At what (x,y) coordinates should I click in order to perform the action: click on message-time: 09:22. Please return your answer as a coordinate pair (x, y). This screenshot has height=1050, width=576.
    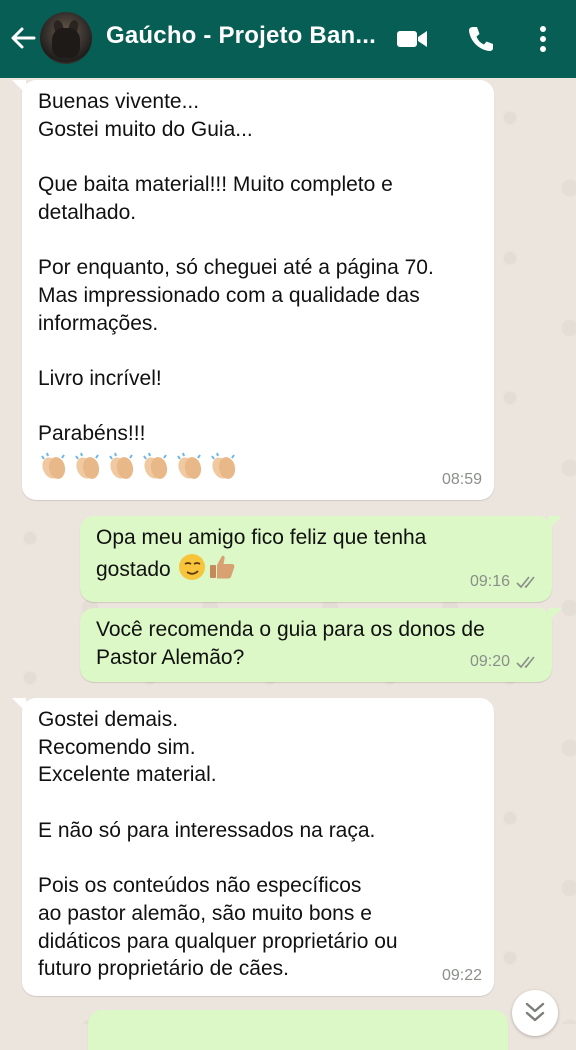
    Looking at the image, I should click on (461, 976).